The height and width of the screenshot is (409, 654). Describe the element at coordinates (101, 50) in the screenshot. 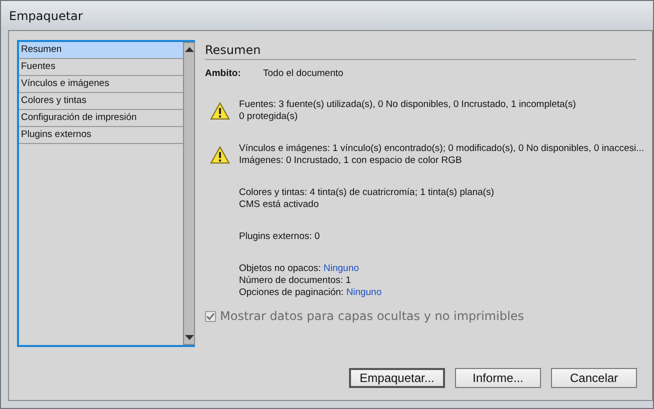

I see `sidebar-item: Resumen` at that location.